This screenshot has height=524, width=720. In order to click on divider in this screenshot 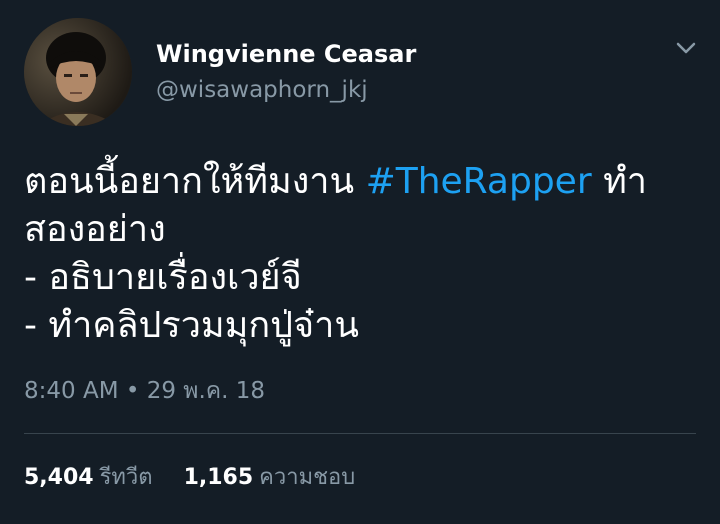, I will do `click(360, 433)`.